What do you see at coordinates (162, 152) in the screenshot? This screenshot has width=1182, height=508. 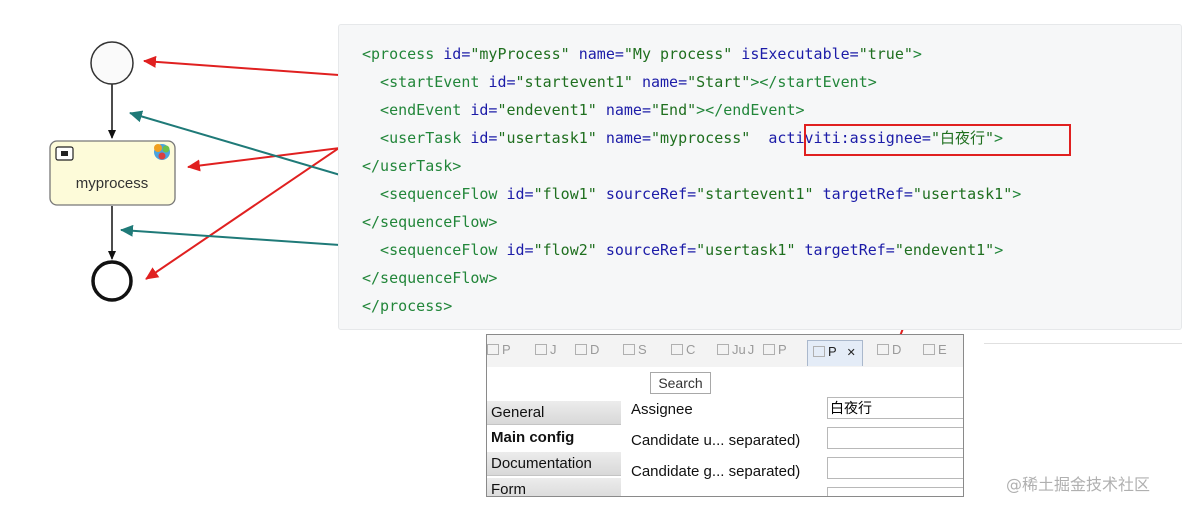 I see `listener-gear-icon` at bounding box center [162, 152].